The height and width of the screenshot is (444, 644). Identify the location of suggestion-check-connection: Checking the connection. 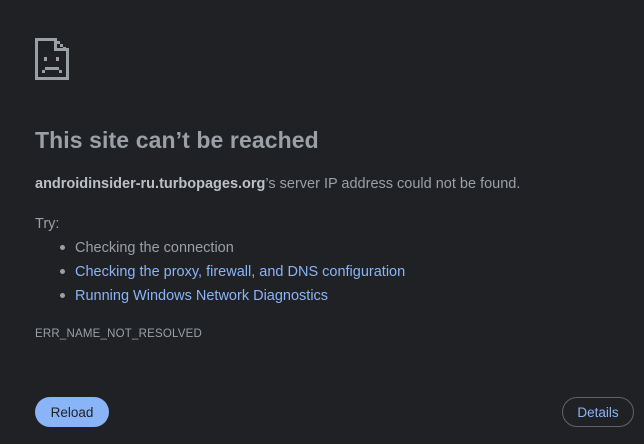
(154, 248).